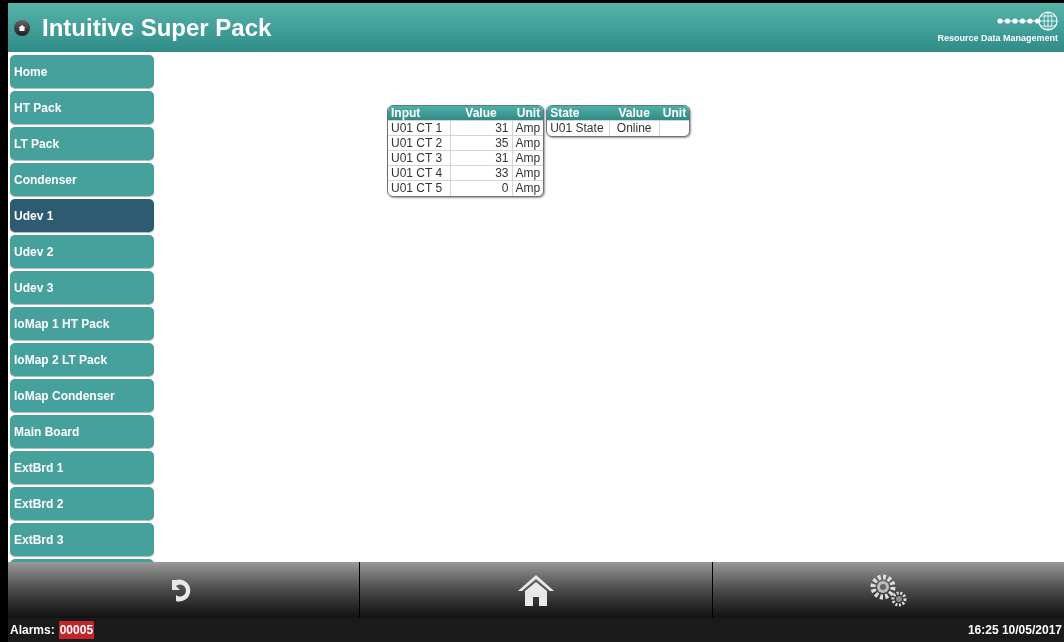  What do you see at coordinates (82, 179) in the screenshot?
I see `sidebar-item: Condenser` at bounding box center [82, 179].